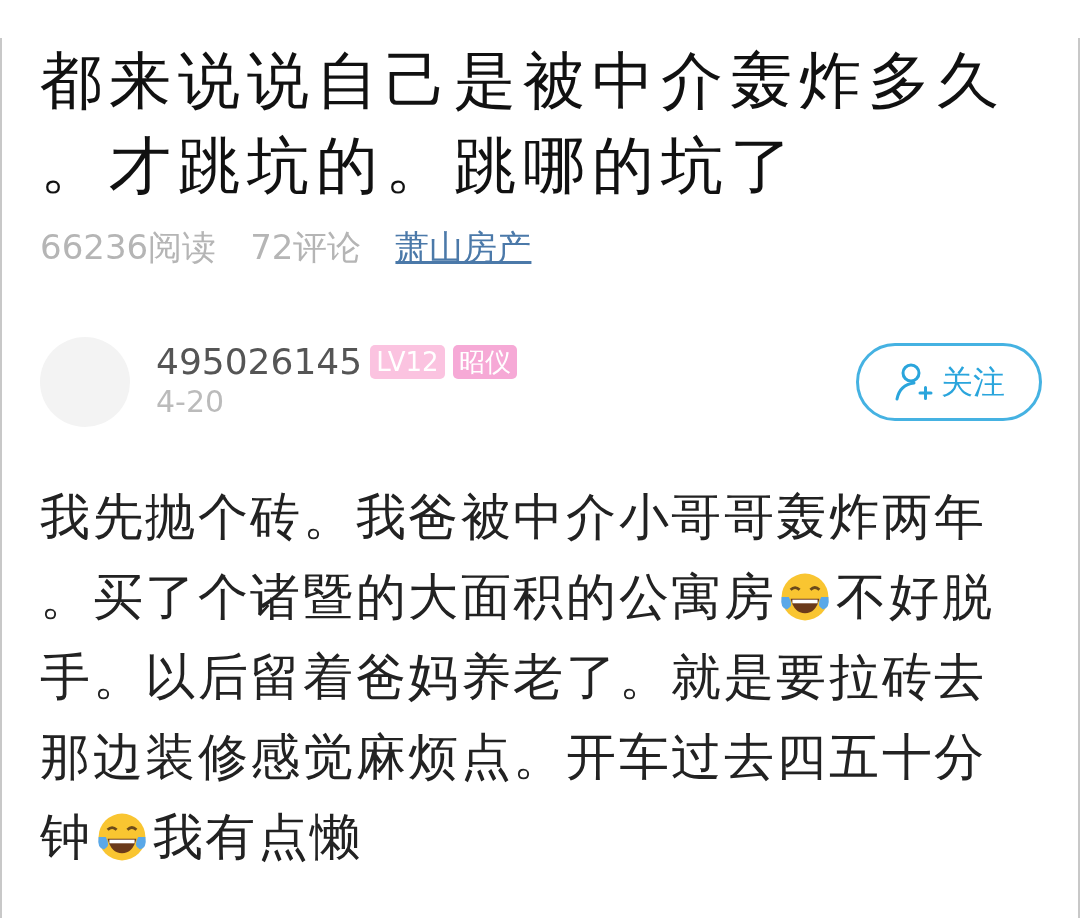  Describe the element at coordinates (407, 362) in the screenshot. I see `user-tag: LV12` at that location.